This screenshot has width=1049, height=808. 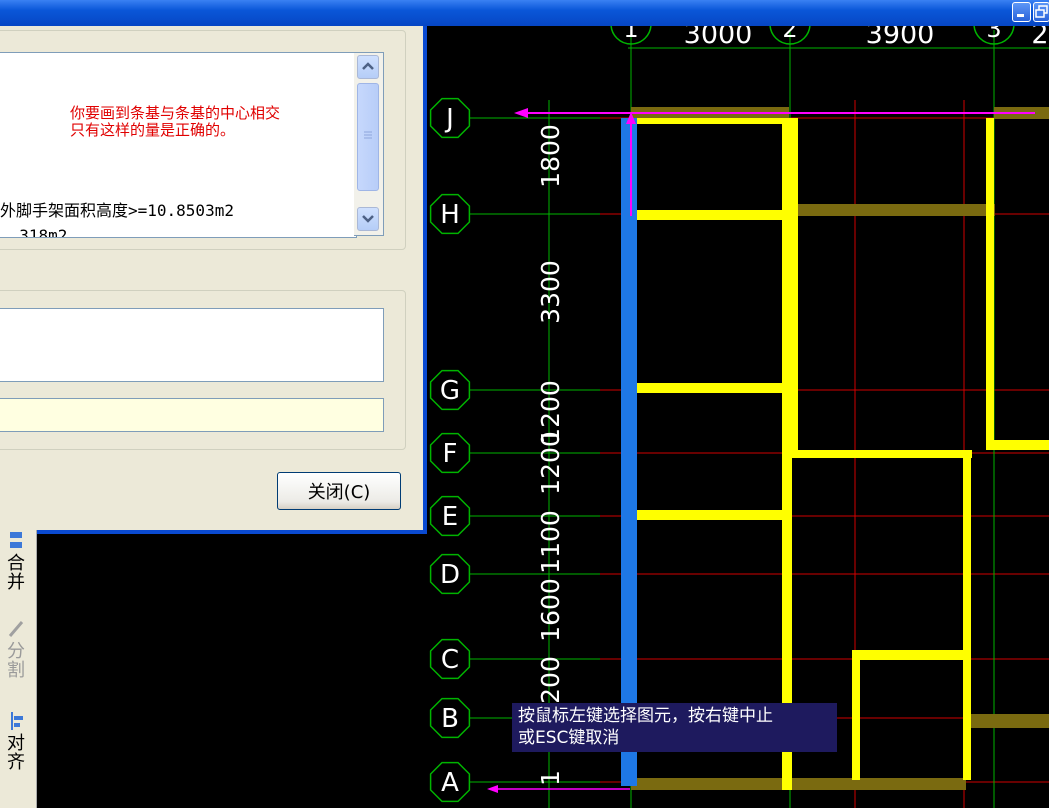 I want to click on memo-line: . 318m2, so click(x=34, y=232).